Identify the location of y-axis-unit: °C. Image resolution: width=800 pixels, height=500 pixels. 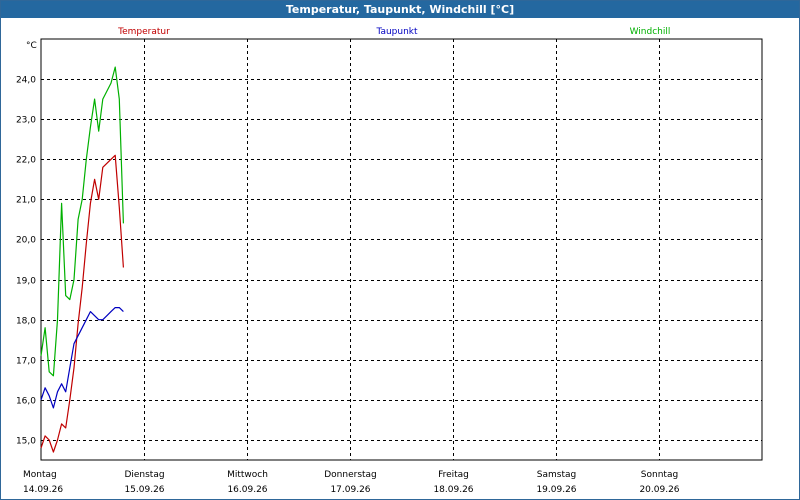
(31, 46).